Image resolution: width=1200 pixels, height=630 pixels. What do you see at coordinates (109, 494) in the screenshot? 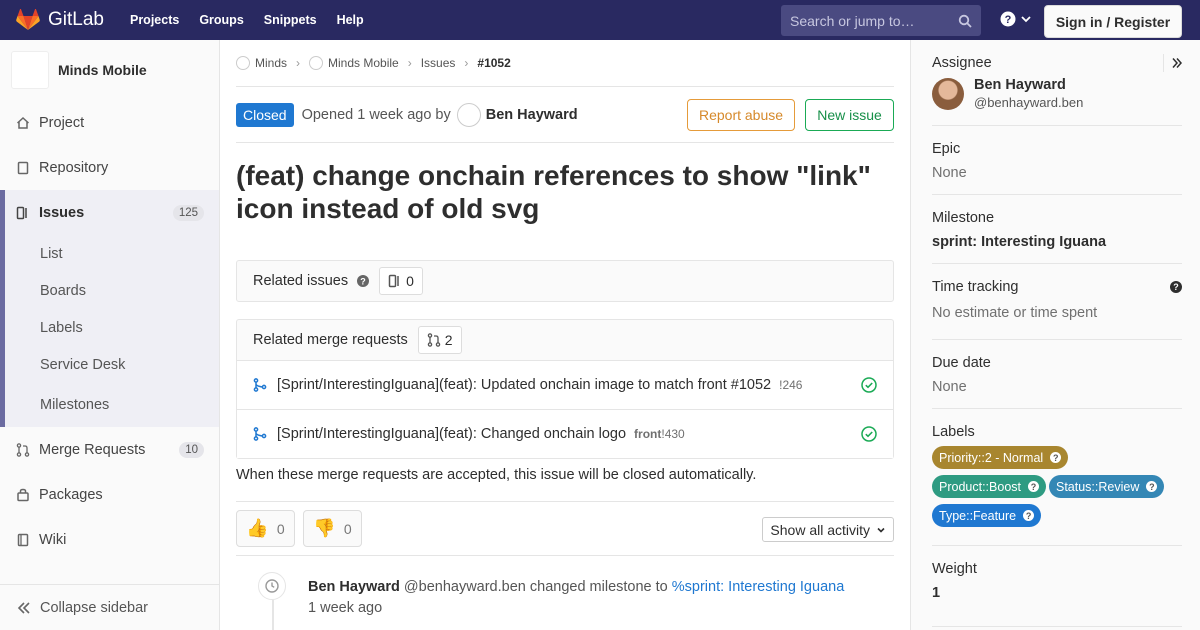
I see `sidebar-item-packages: Packages` at bounding box center [109, 494].